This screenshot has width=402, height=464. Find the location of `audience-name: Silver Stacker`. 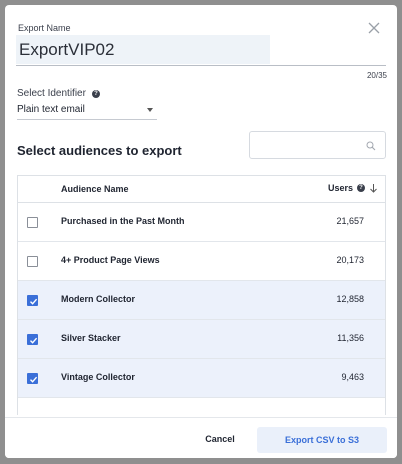

audience-name: Silver Stacker is located at coordinates (91, 338).